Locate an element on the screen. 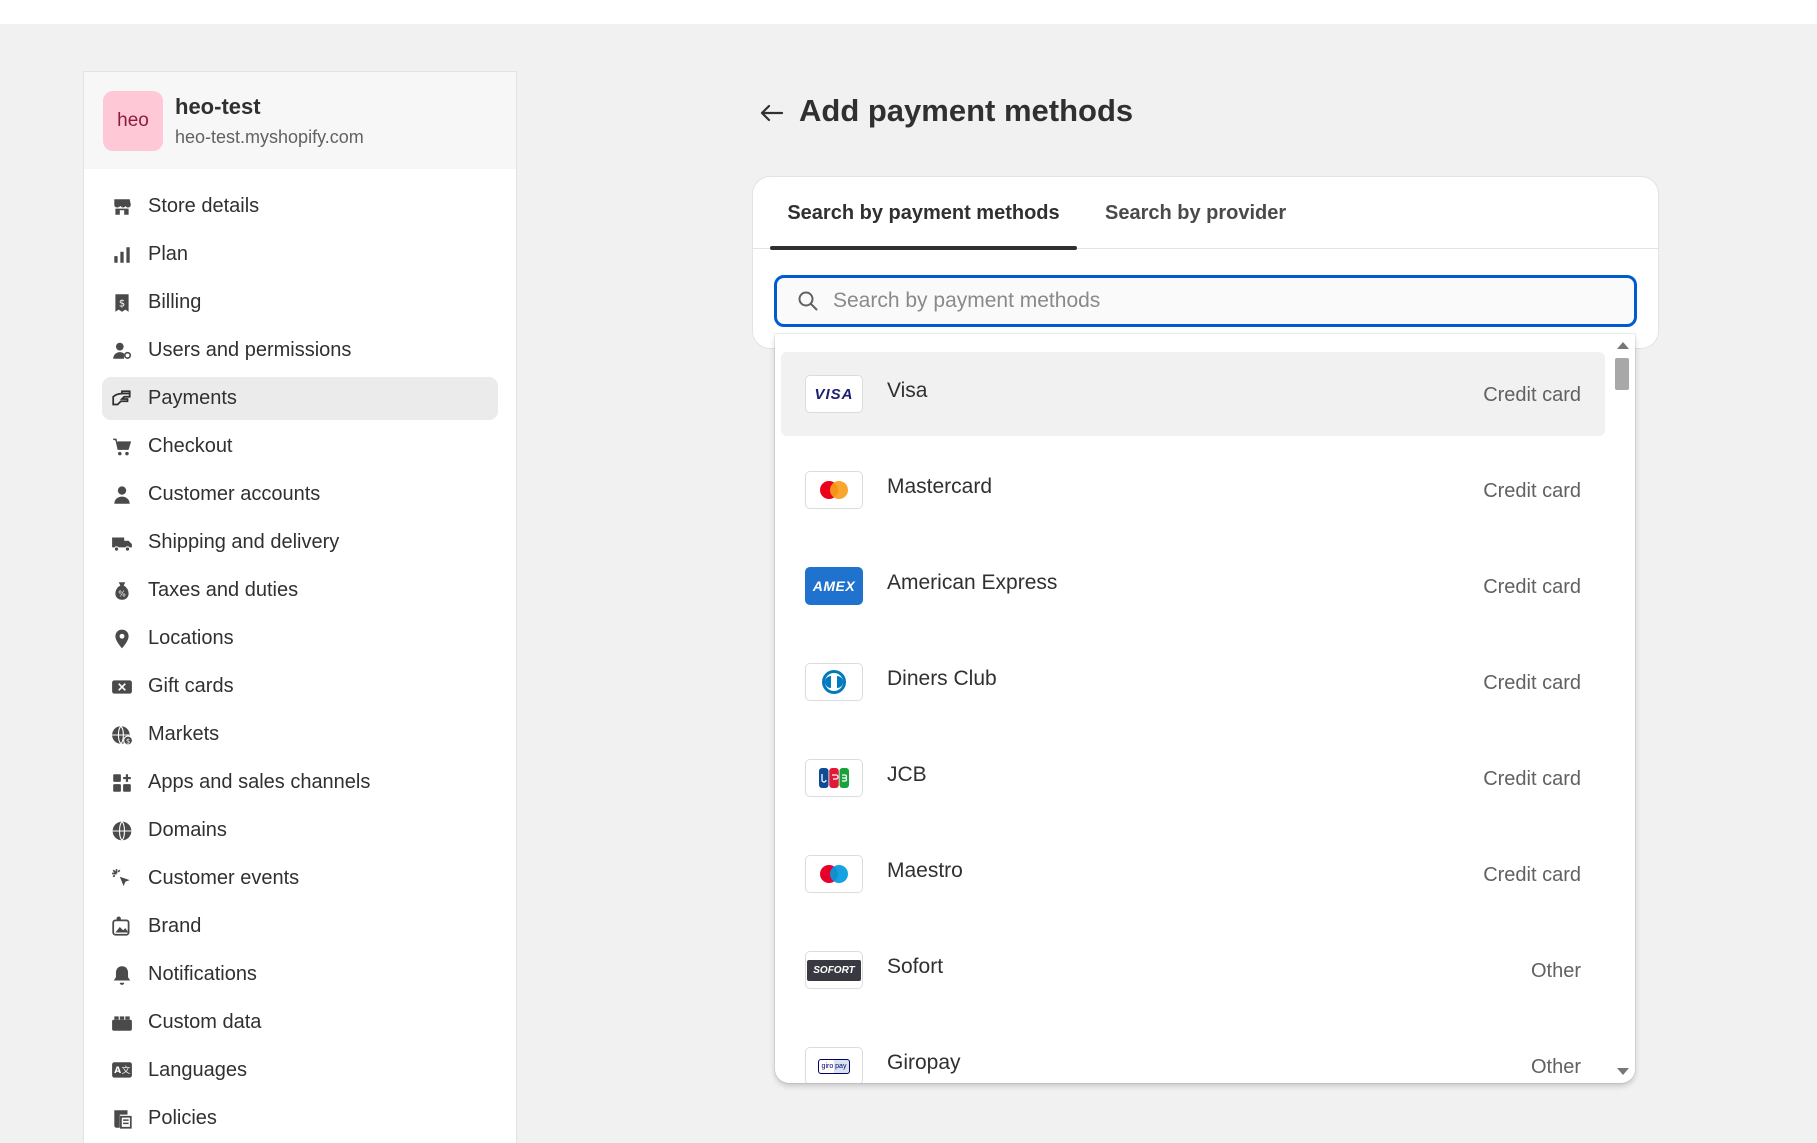 This screenshot has width=1817, height=1143. sidebar-item-users: Users and permissions is located at coordinates (300, 350).